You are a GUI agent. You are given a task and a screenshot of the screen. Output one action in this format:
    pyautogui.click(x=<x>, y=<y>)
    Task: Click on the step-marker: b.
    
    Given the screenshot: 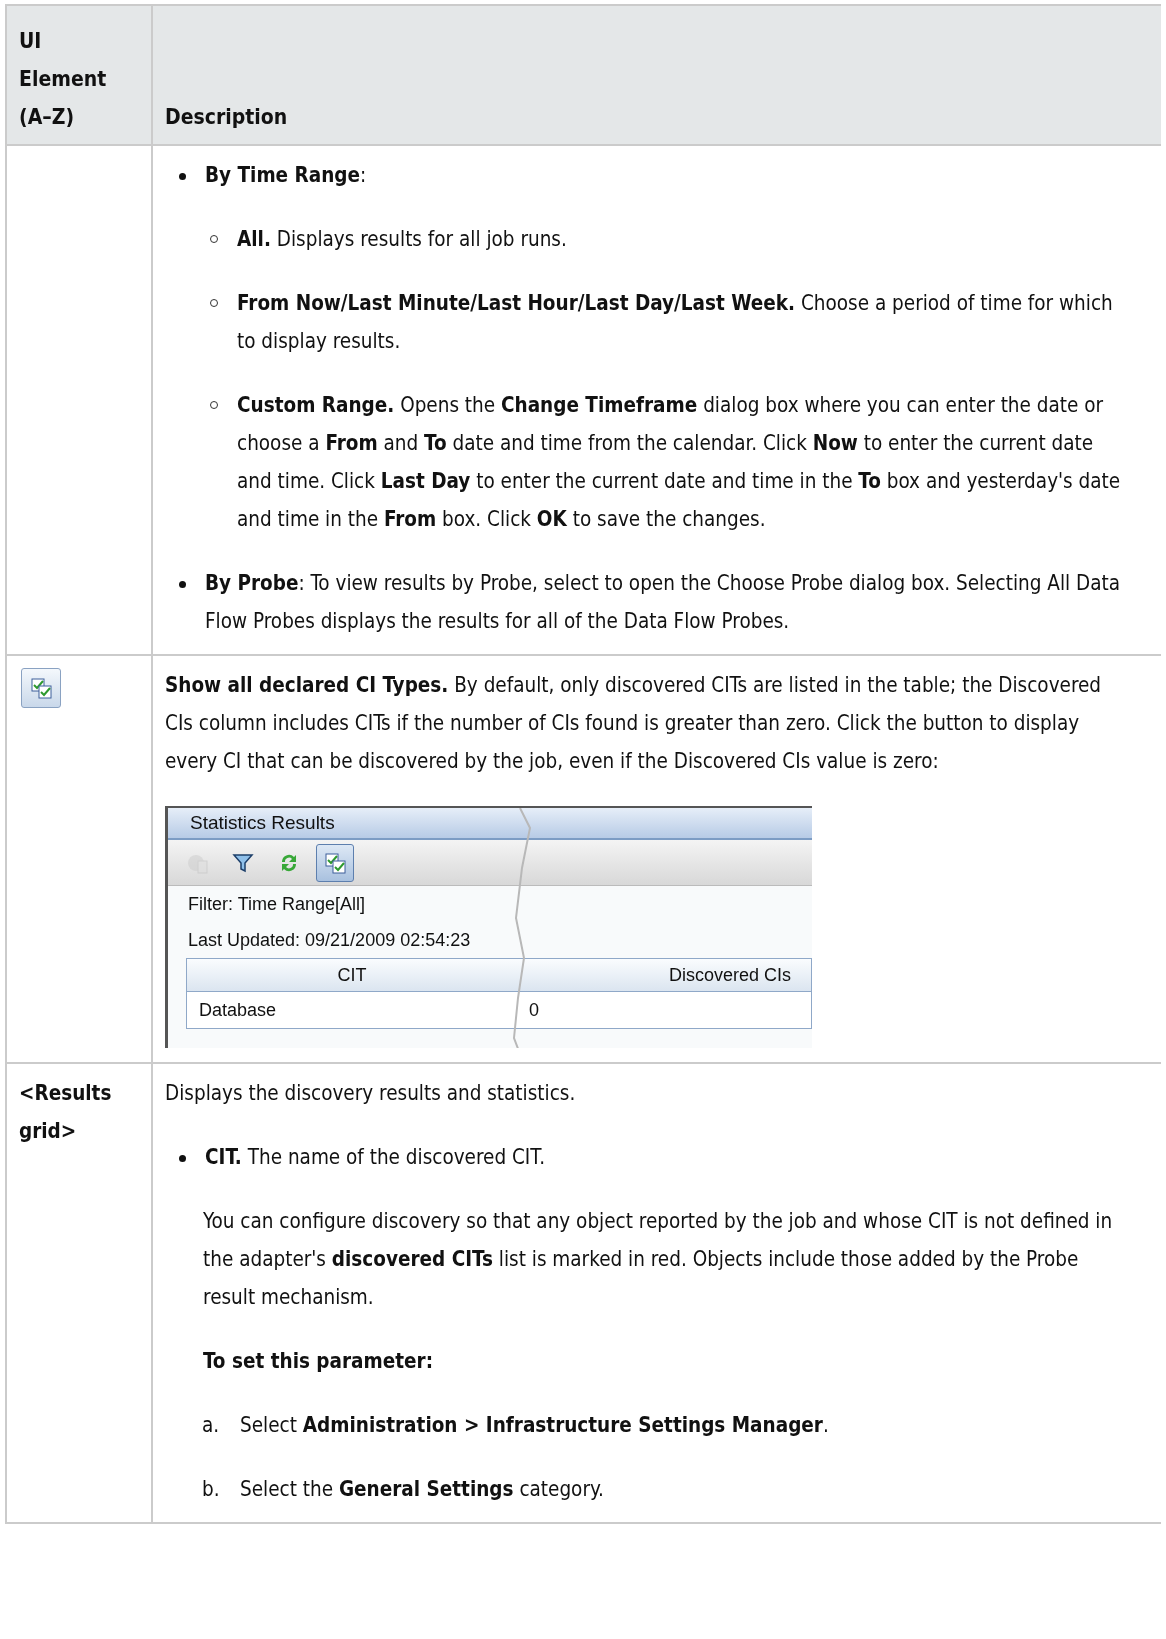 What is the action you would take?
    pyautogui.click(x=211, y=1489)
    